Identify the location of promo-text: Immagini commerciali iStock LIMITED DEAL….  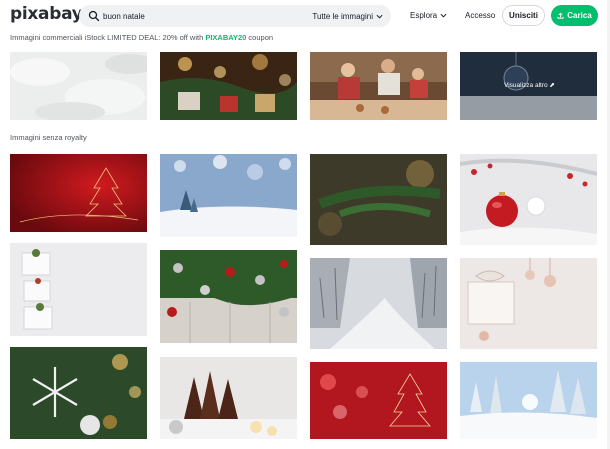
(108, 37).